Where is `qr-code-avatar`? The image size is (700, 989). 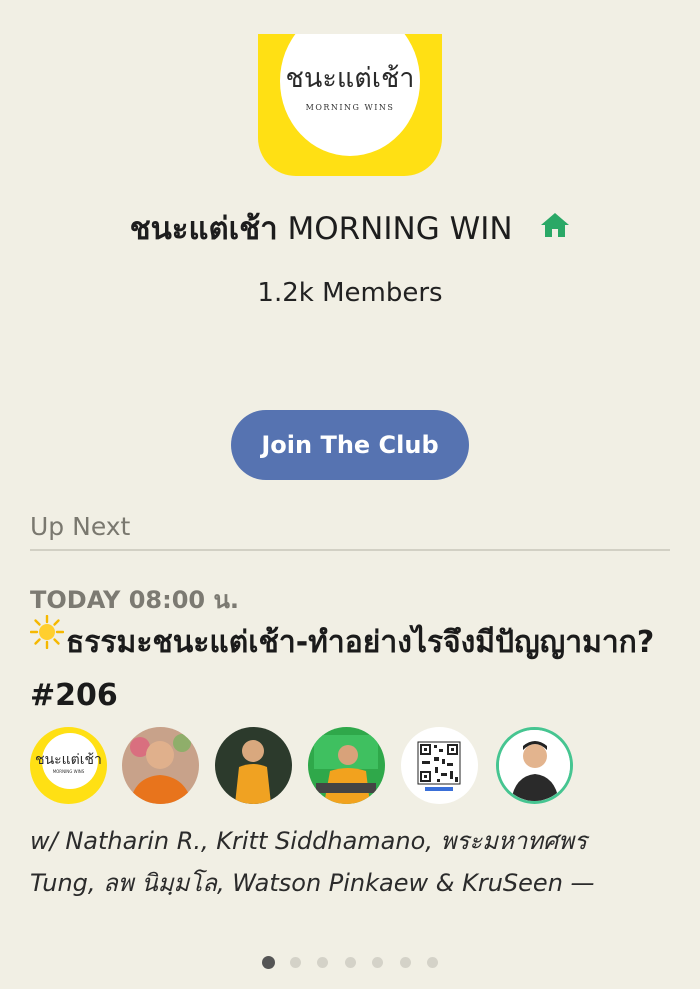 qr-code-avatar is located at coordinates (439, 765).